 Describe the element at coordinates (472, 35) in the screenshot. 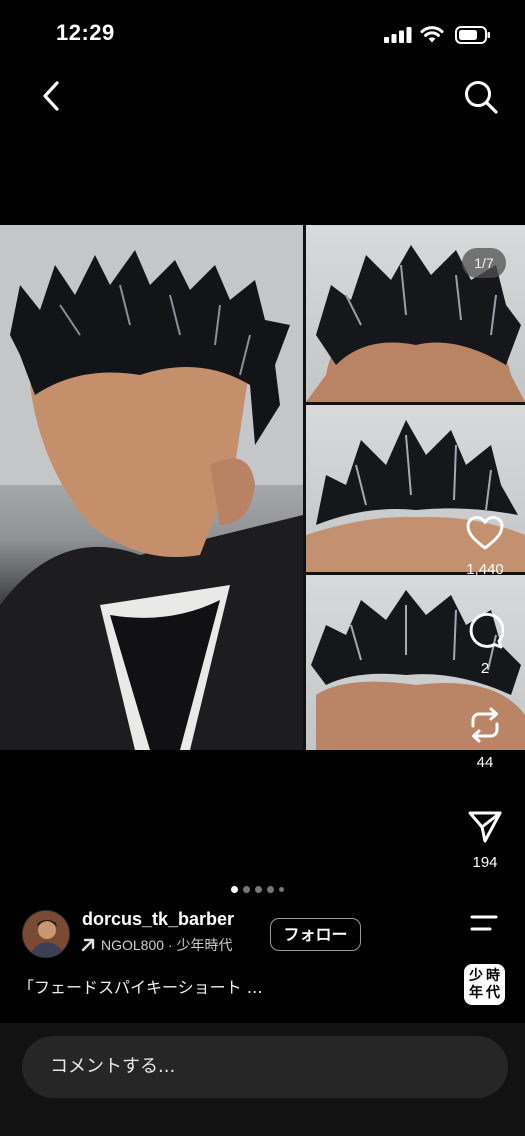

I see `battery-icon` at that location.